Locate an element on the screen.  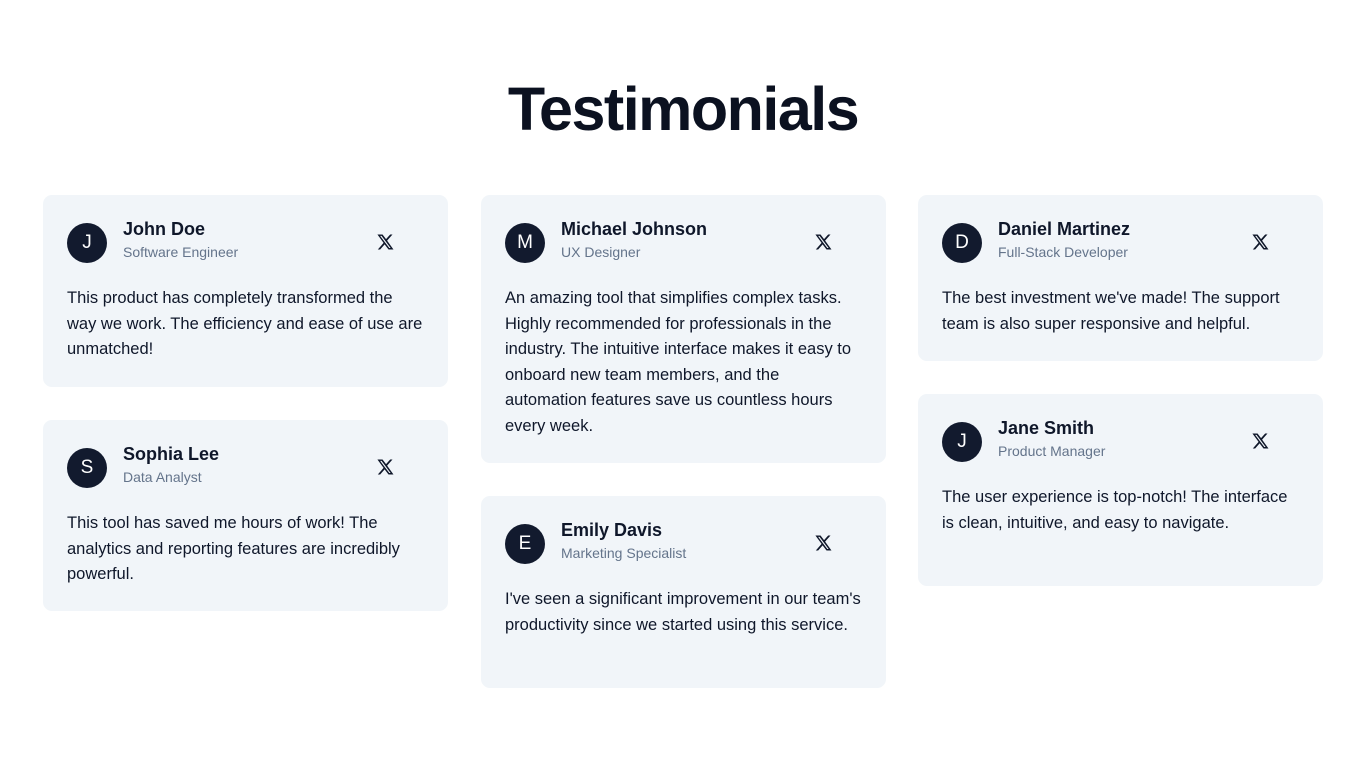
avatar: D is located at coordinates (962, 243).